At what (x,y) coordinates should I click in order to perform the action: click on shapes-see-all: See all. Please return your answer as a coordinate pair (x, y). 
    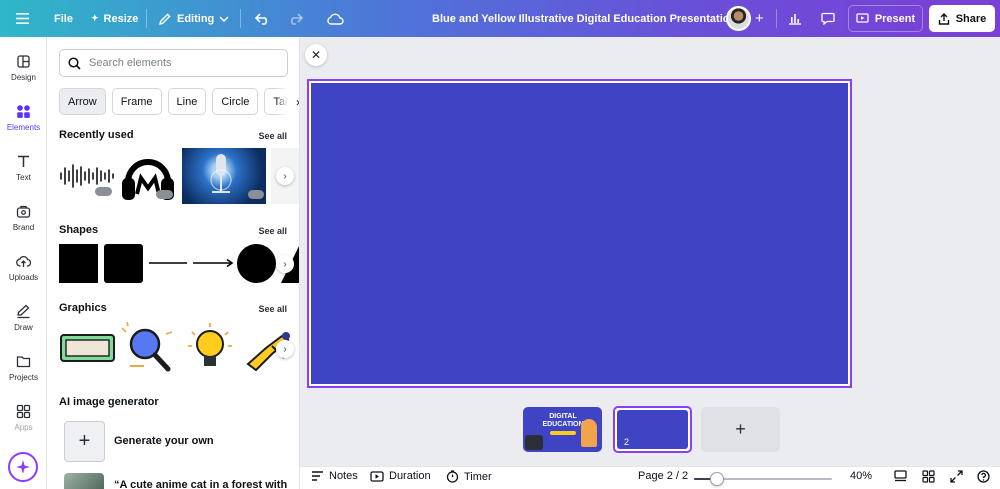
    Looking at the image, I should click on (272, 231).